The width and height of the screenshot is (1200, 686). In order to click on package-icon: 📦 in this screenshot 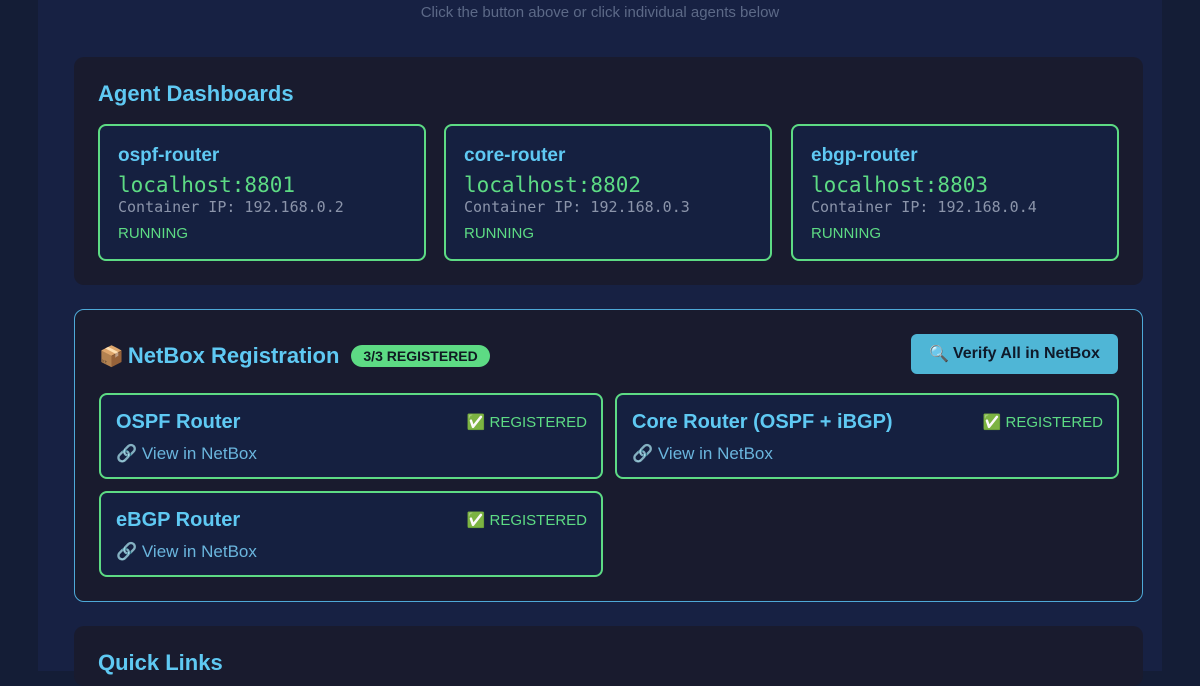, I will do `click(111, 356)`.